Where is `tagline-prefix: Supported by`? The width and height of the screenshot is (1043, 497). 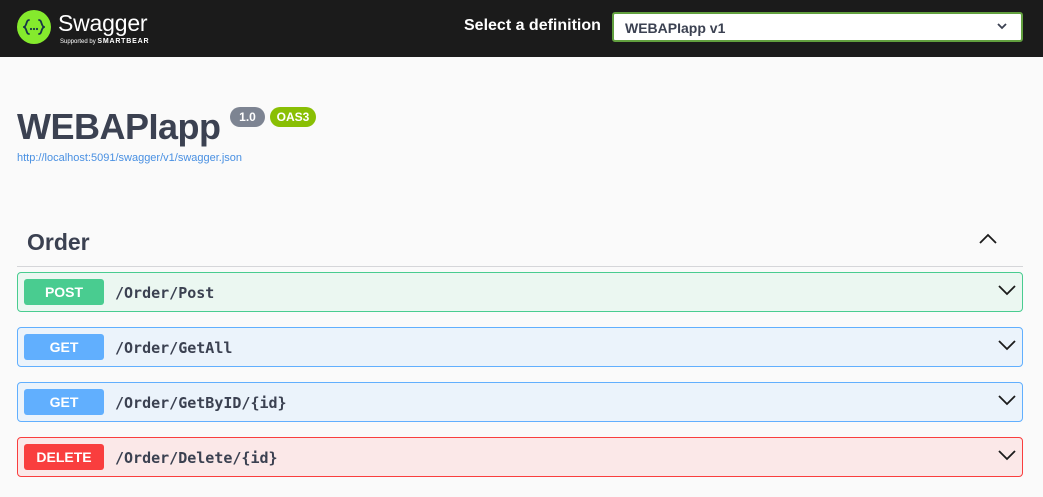 tagline-prefix: Supported by is located at coordinates (78, 42).